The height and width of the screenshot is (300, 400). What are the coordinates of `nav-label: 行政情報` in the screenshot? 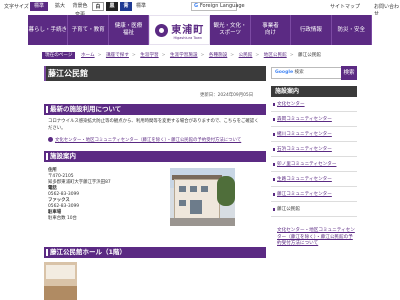 It's located at (310, 29).